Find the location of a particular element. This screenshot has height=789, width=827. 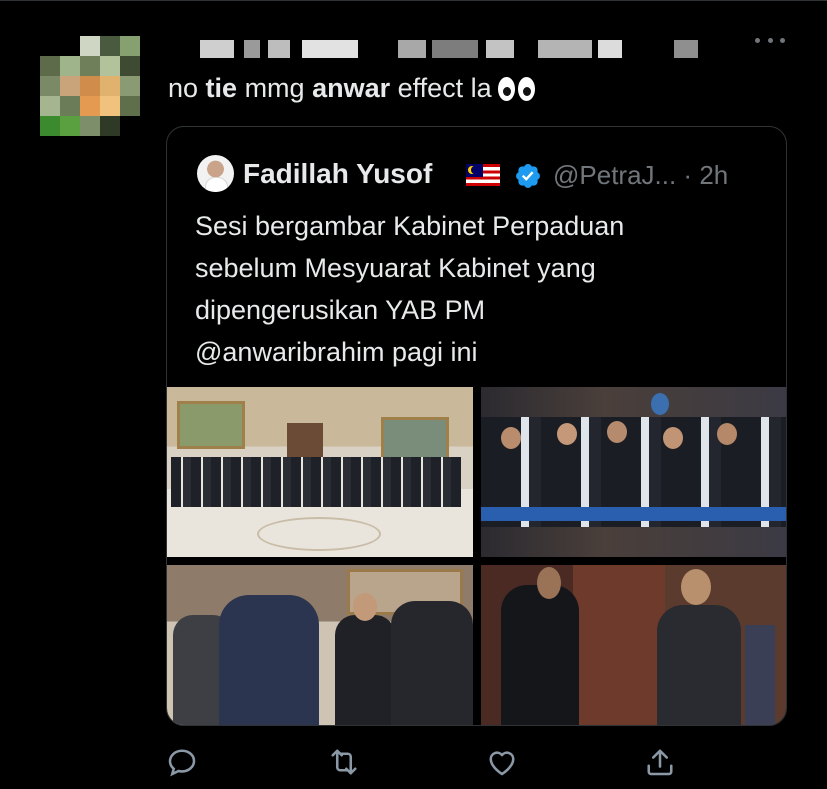

tweet-header is located at coordinates (488, 46).